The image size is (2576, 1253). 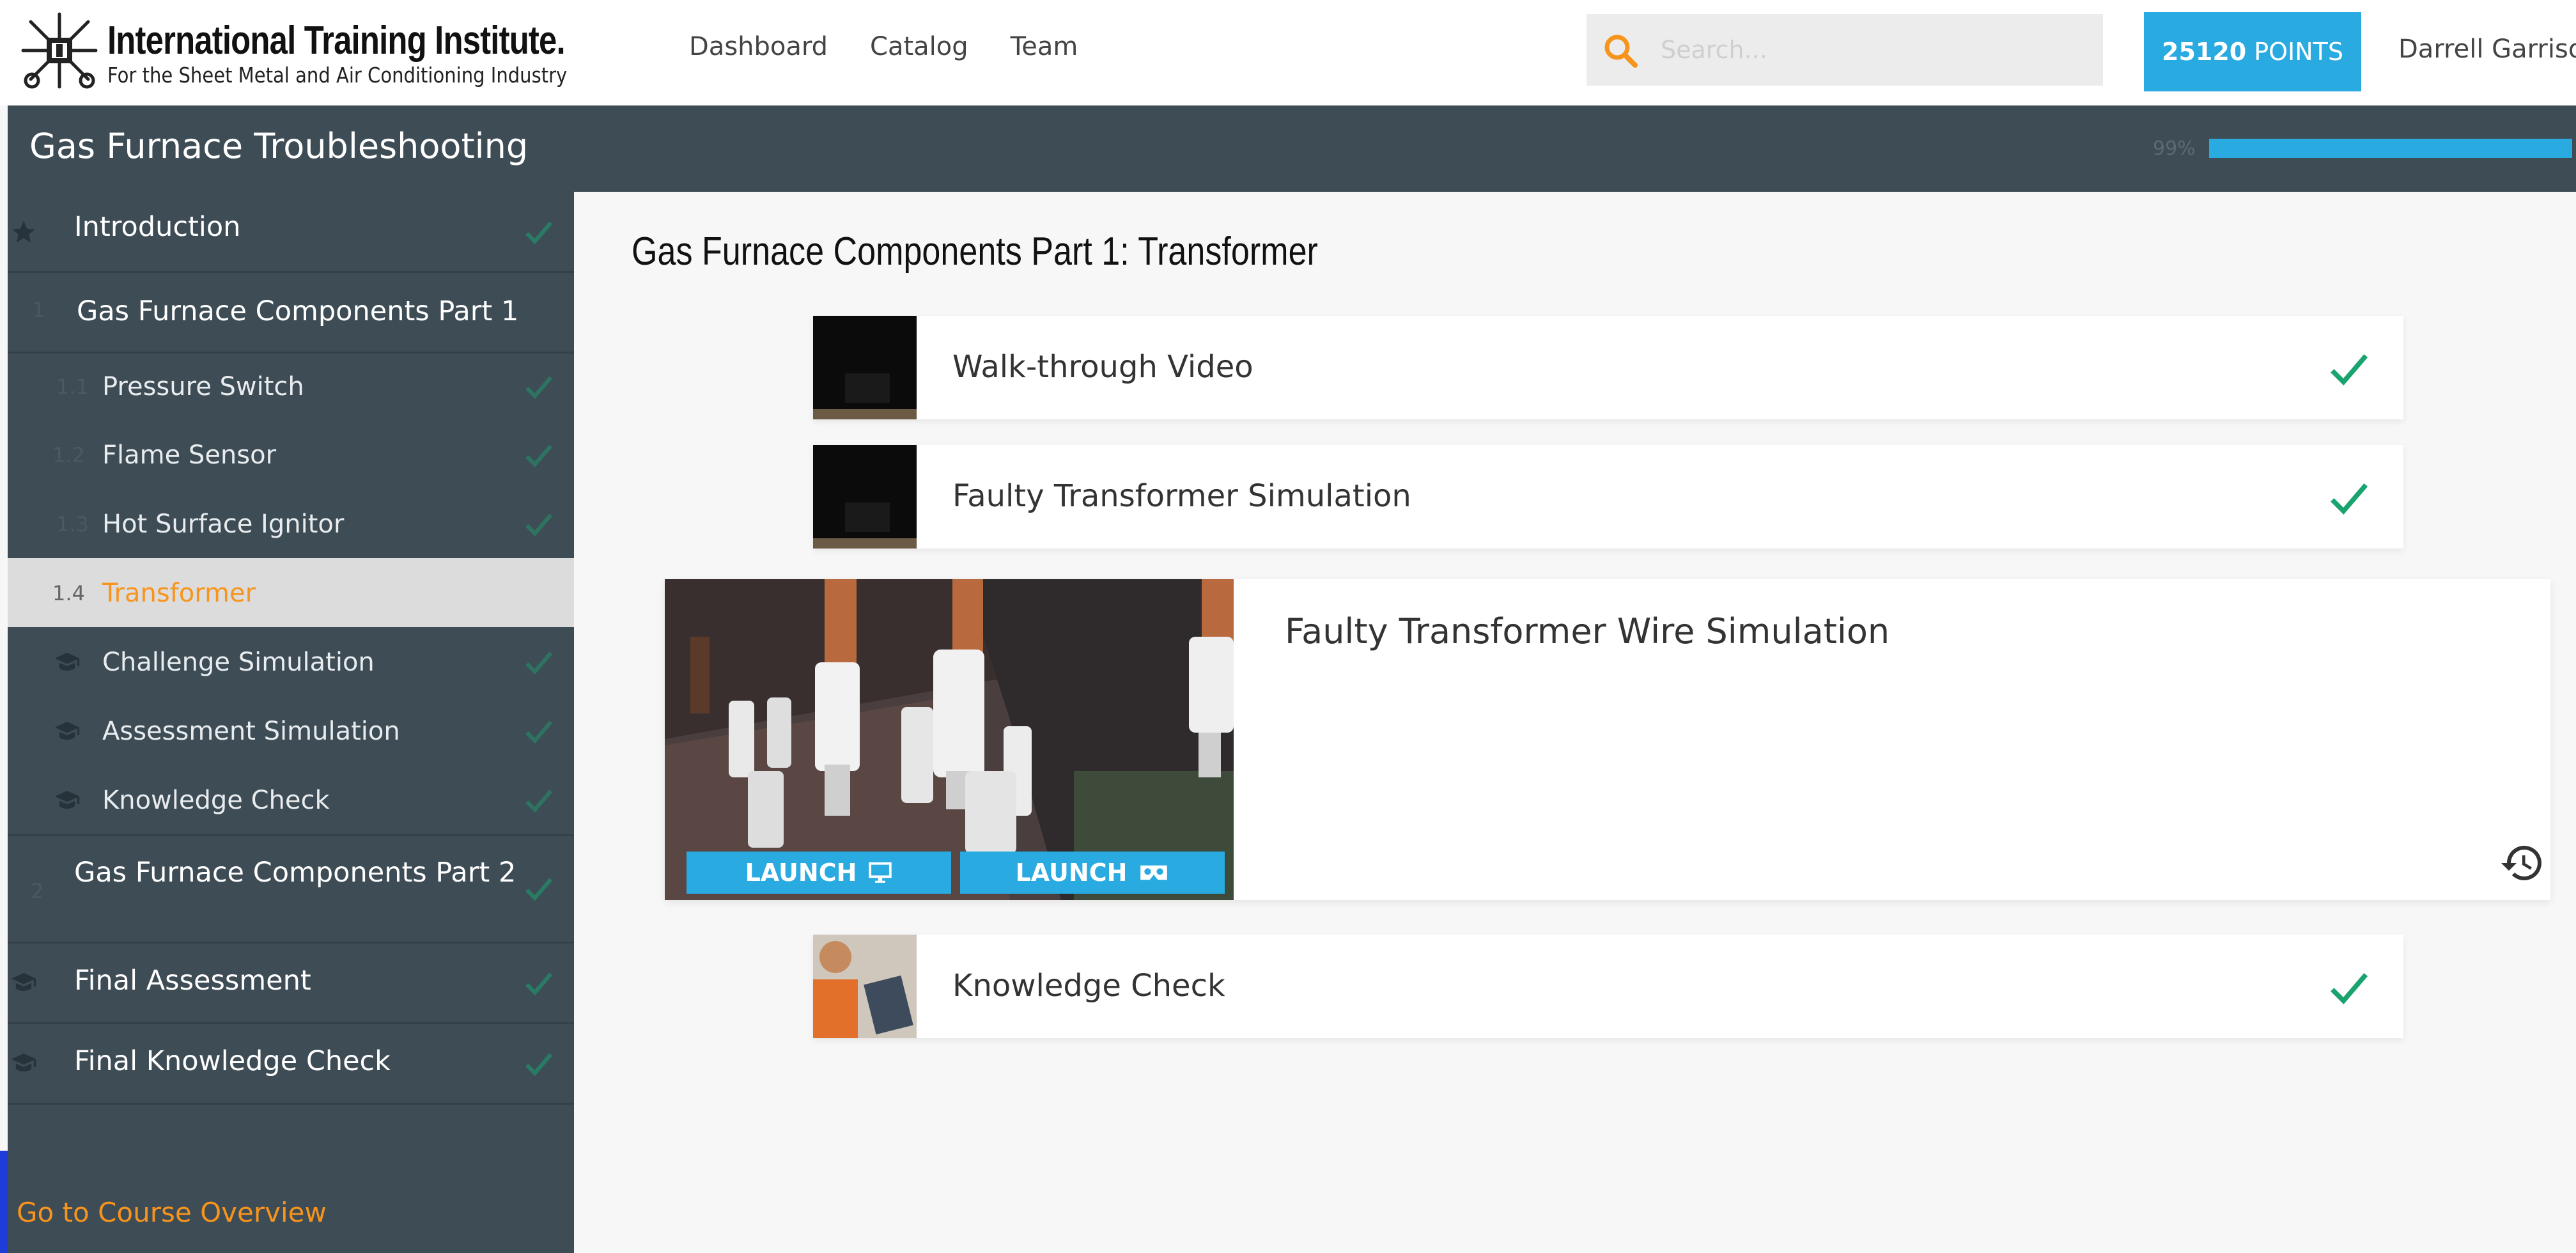 What do you see at coordinates (919, 46) in the screenshot?
I see `nav-catalog: Catalog` at bounding box center [919, 46].